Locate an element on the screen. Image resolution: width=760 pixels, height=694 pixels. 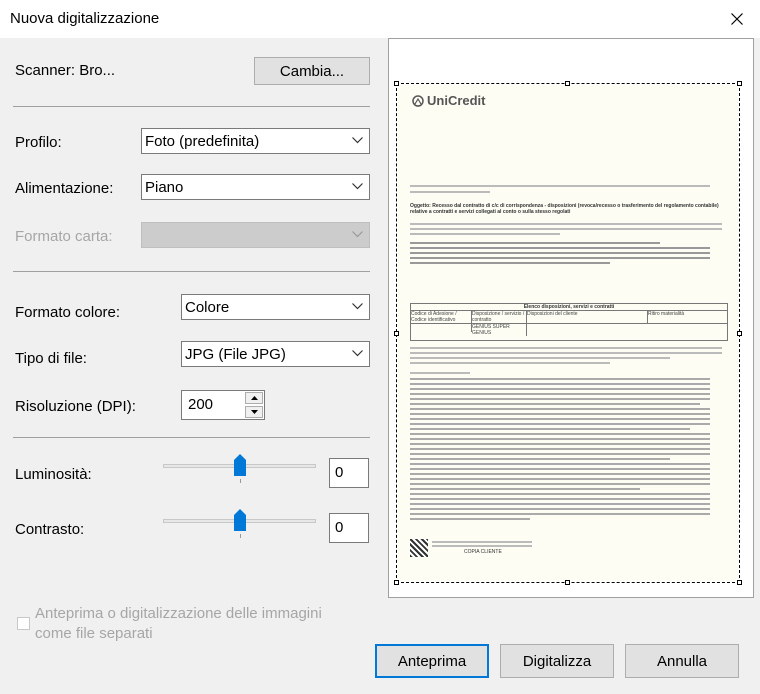
spin-up-button is located at coordinates (254, 398).